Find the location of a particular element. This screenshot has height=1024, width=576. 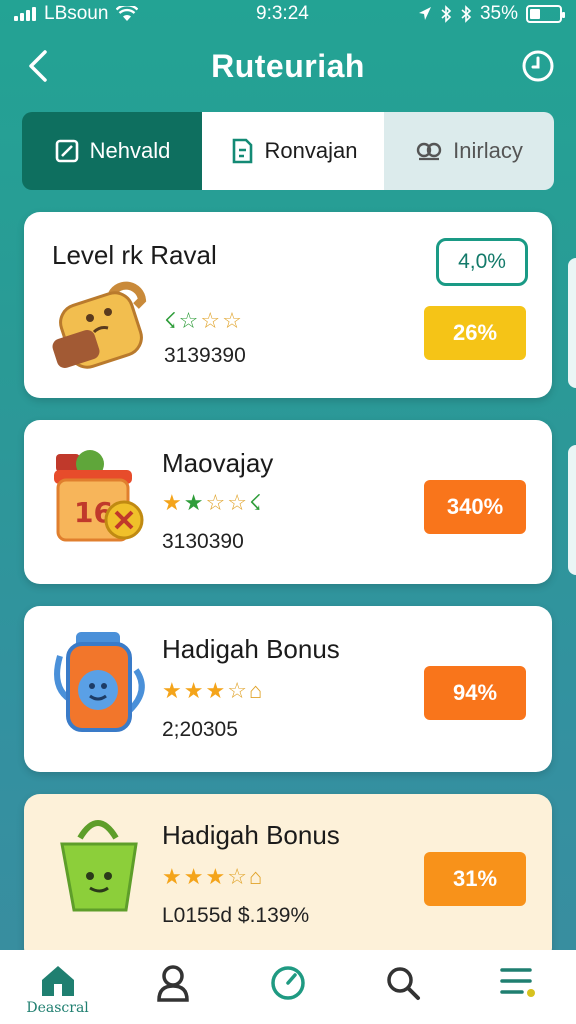

tab-inirlacy: Inirlacy is located at coordinates (469, 151).